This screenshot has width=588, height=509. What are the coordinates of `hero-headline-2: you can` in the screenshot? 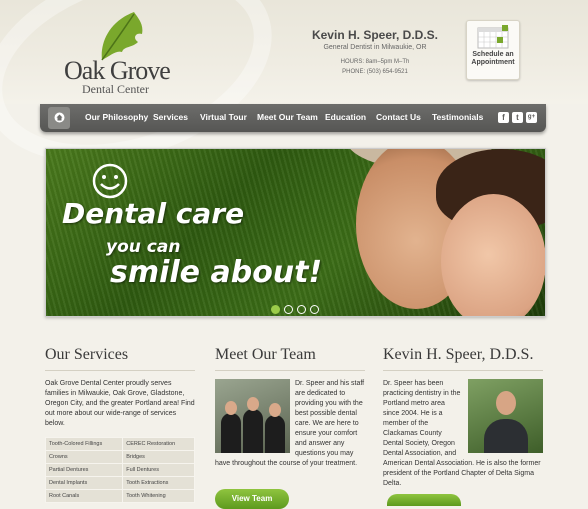 It's located at (143, 247).